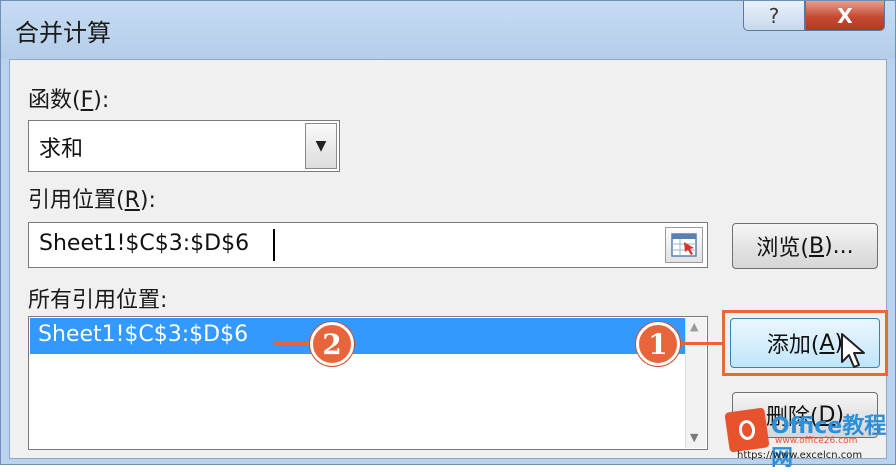 Image resolution: width=896 pixels, height=472 pixels. I want to click on range-select-icon, so click(684, 245).